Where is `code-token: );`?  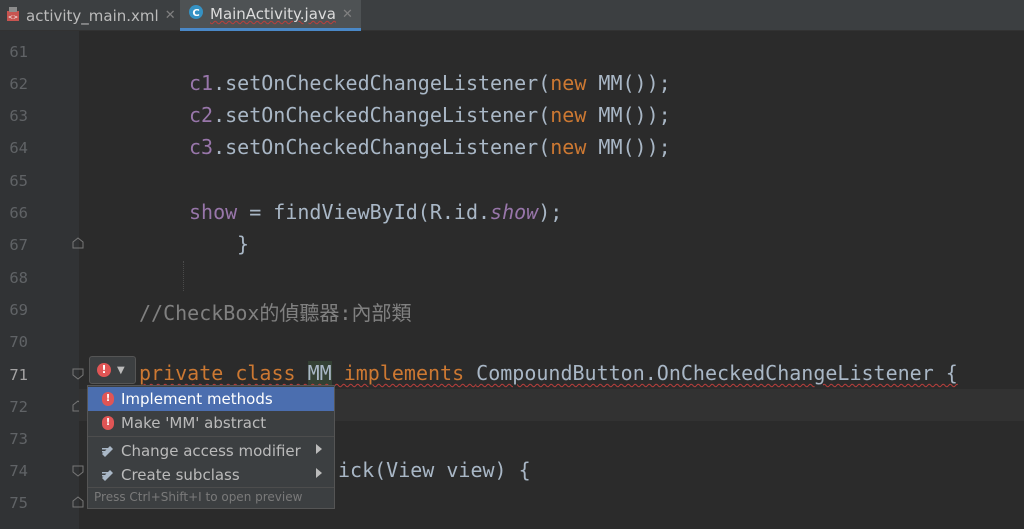
code-token: ); is located at coordinates (550, 212).